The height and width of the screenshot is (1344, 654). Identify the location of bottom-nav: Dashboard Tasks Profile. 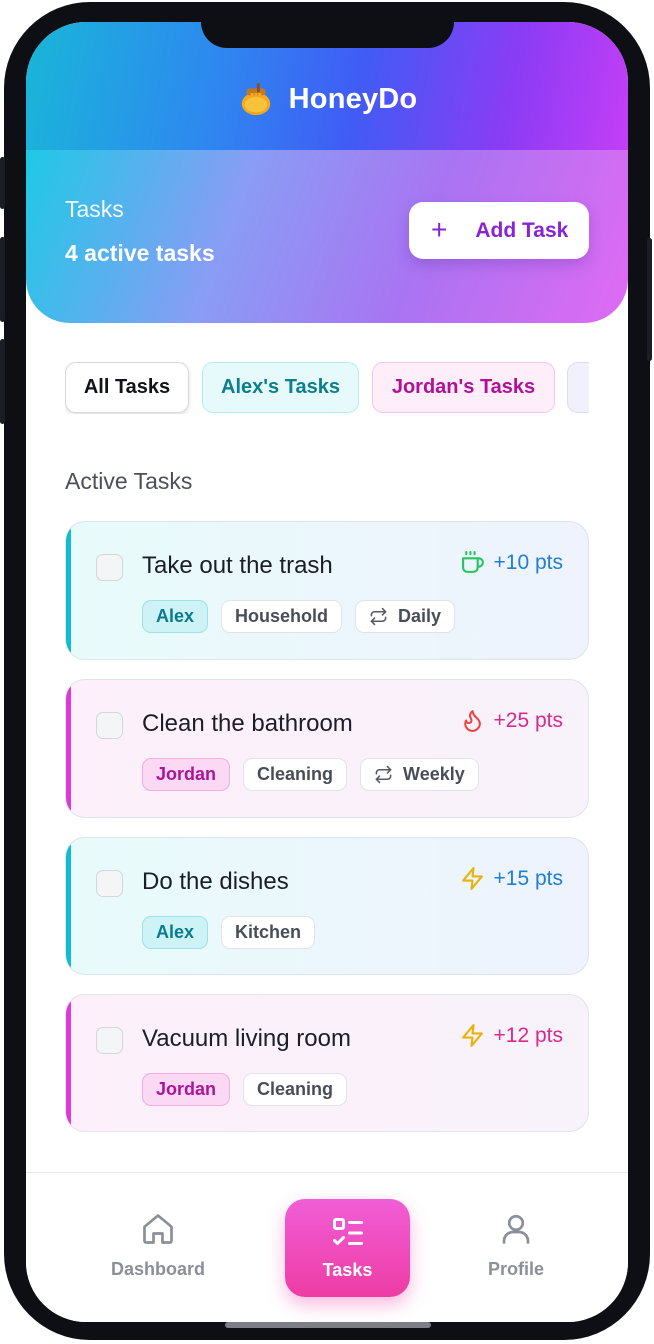
(327, 1247).